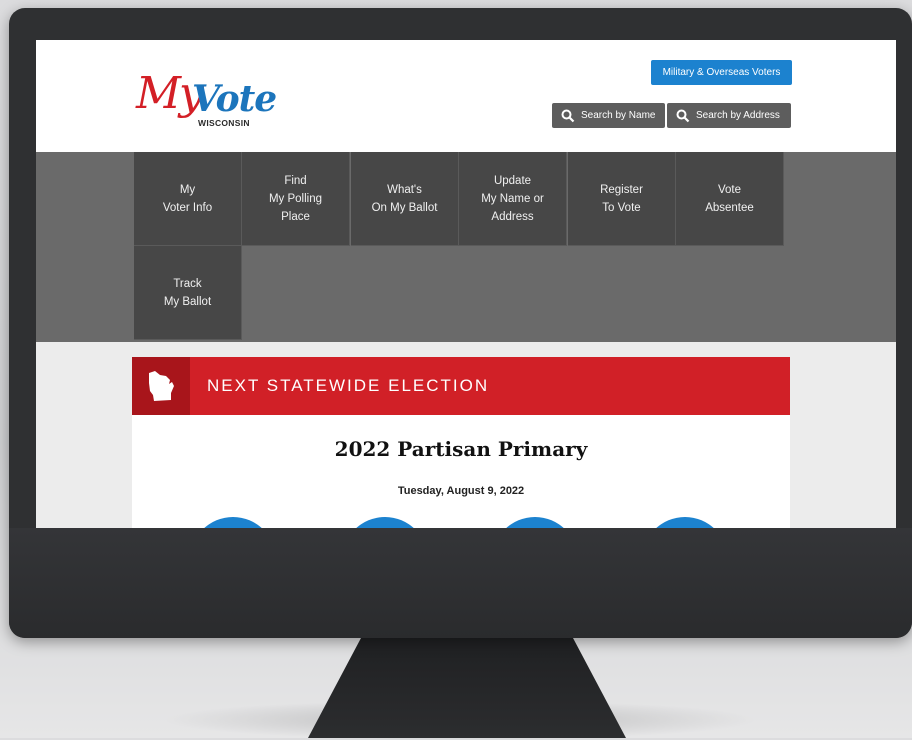 This screenshot has width=912, height=740. I want to click on search-by-name-label: Search by Name, so click(618, 115).